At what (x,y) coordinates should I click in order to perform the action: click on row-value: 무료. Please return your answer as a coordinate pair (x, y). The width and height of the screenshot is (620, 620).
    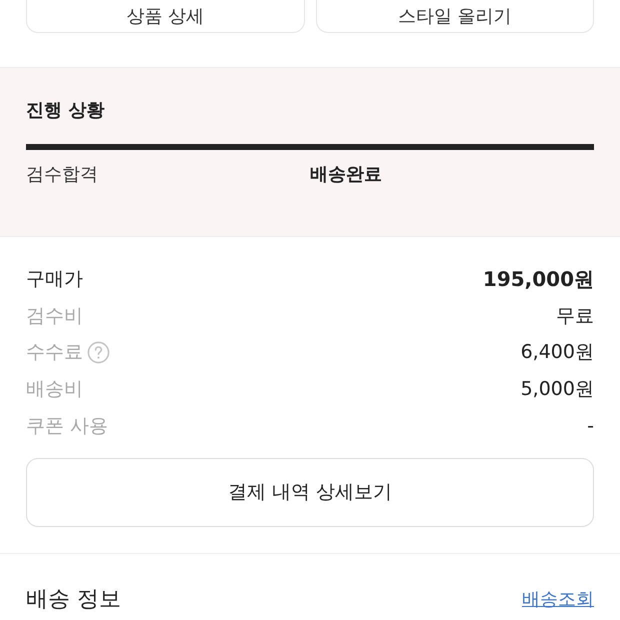
    Looking at the image, I should click on (575, 316).